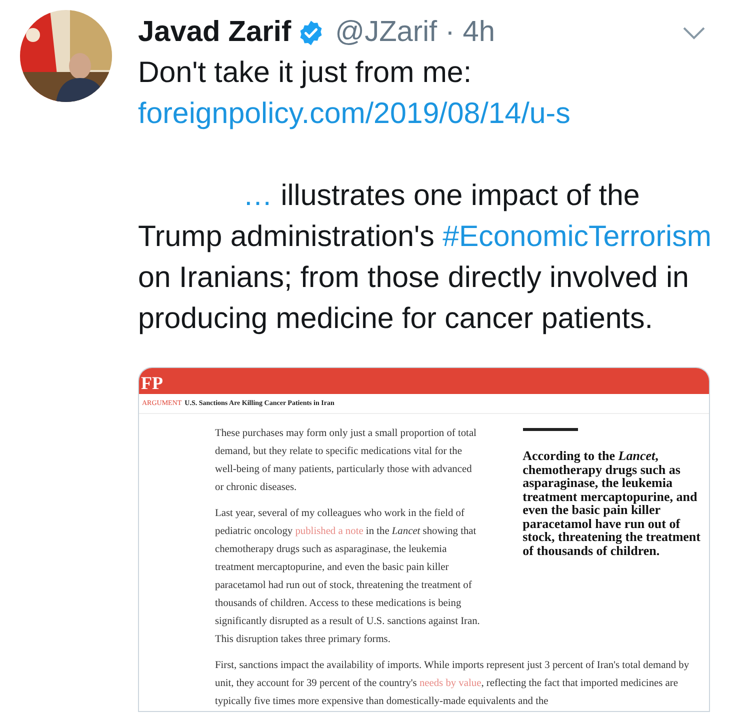  I want to click on chevron-down-icon, so click(694, 33).